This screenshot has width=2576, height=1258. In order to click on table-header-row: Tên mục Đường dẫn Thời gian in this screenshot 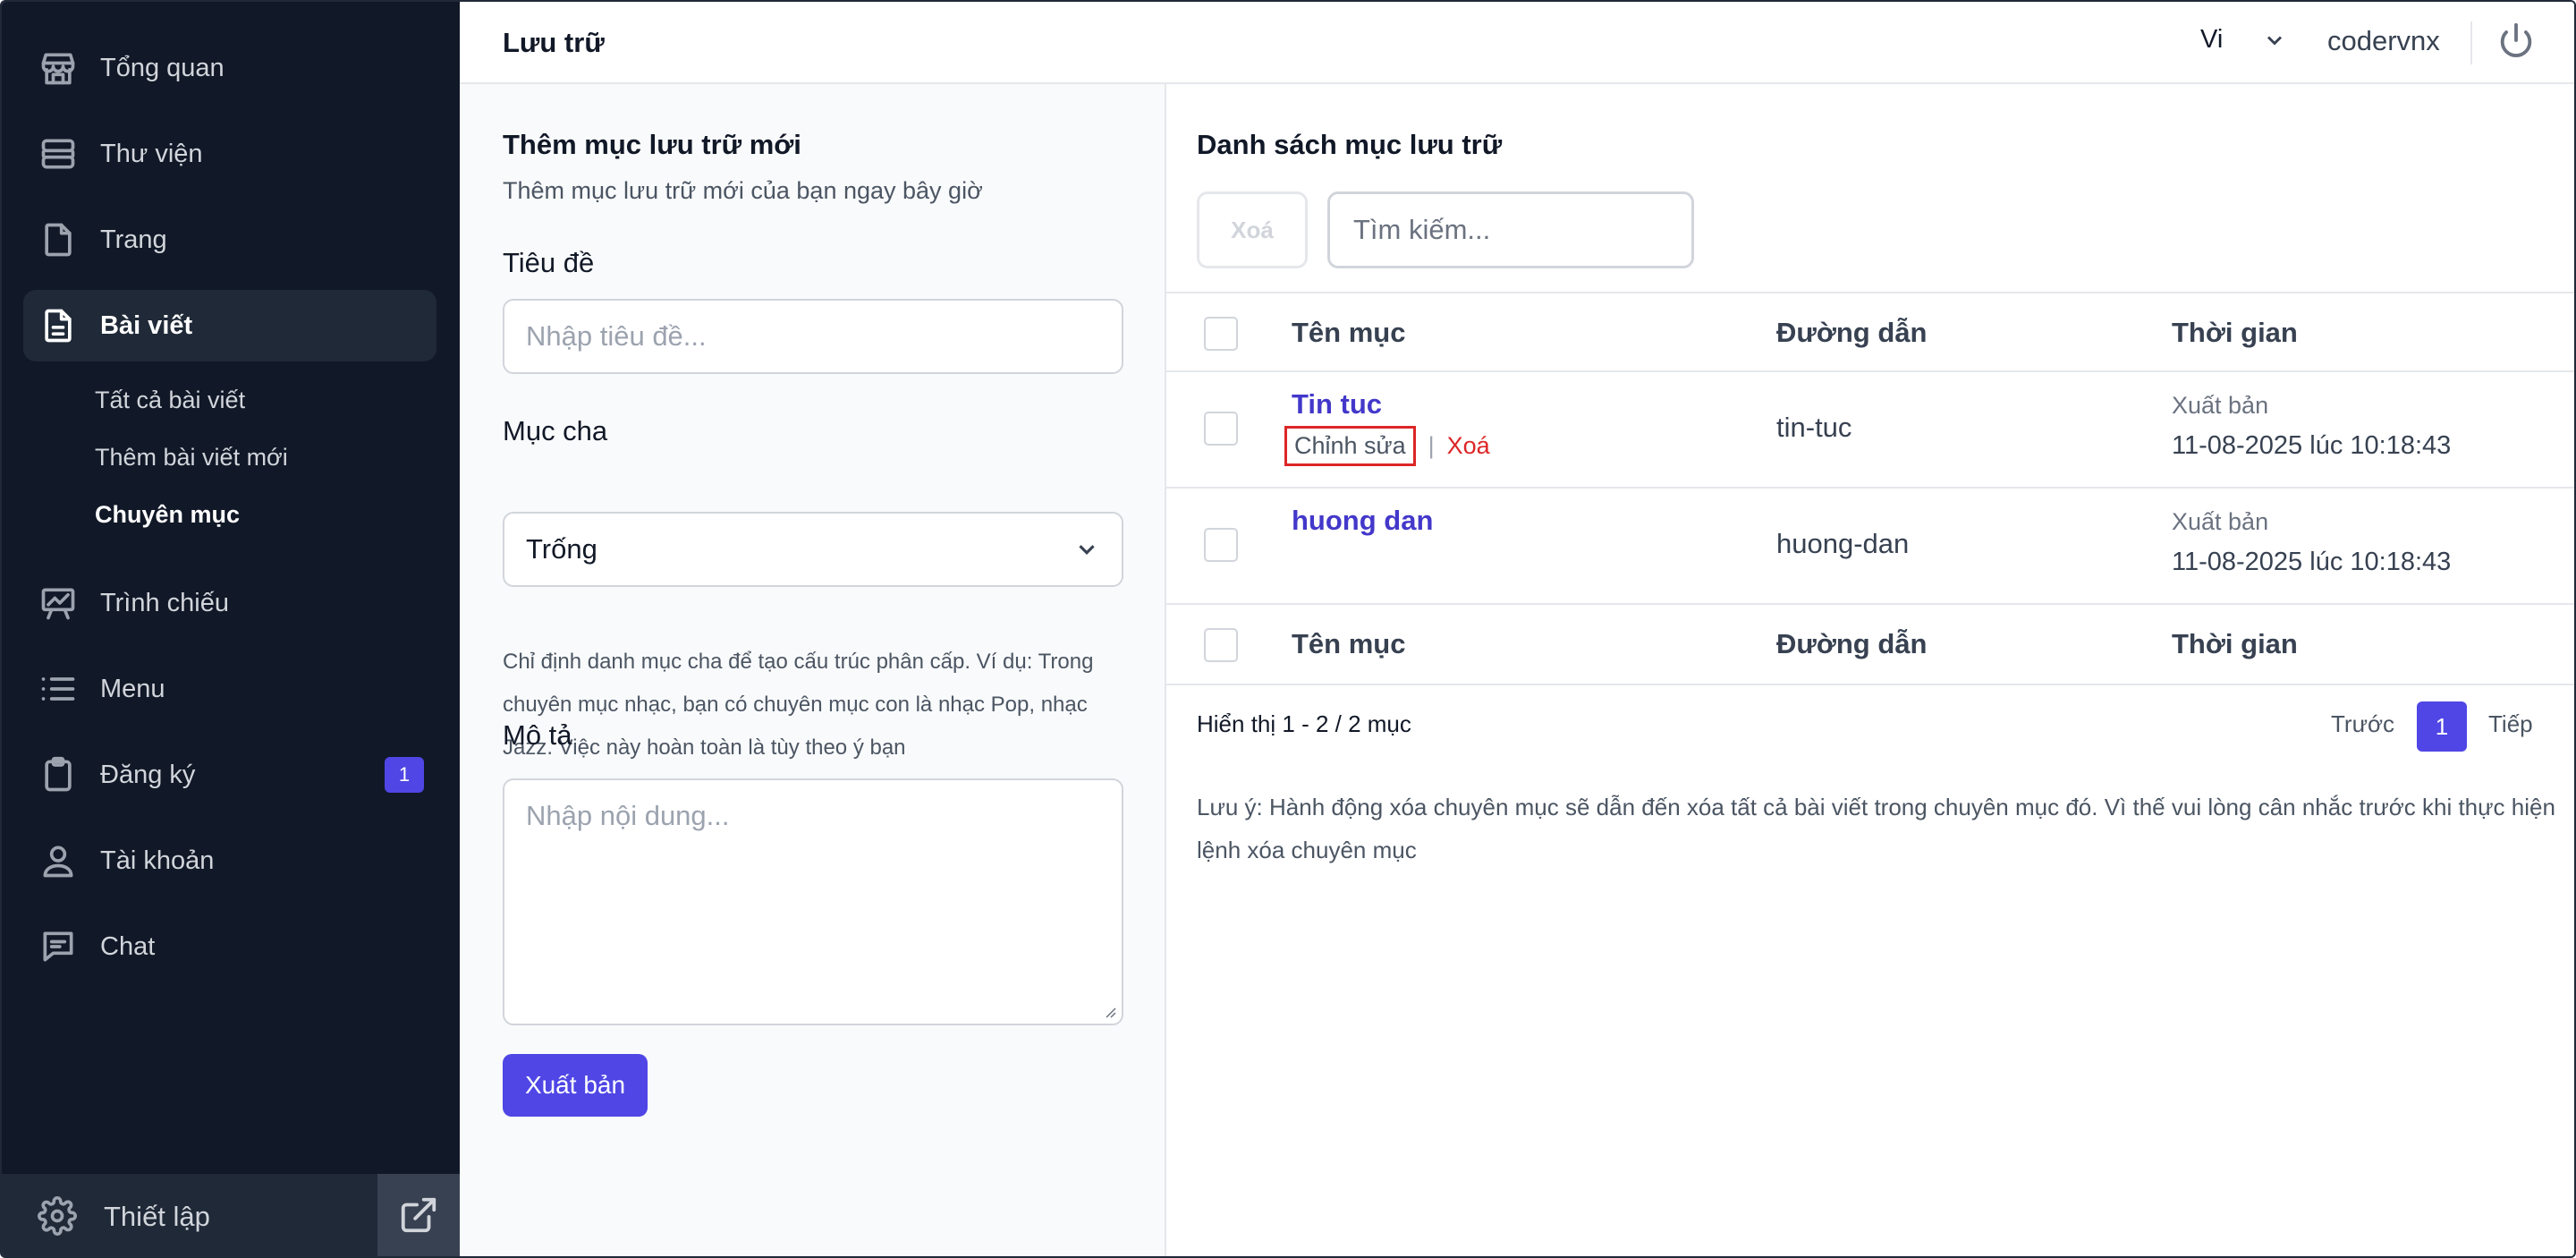, I will do `click(1870, 332)`.